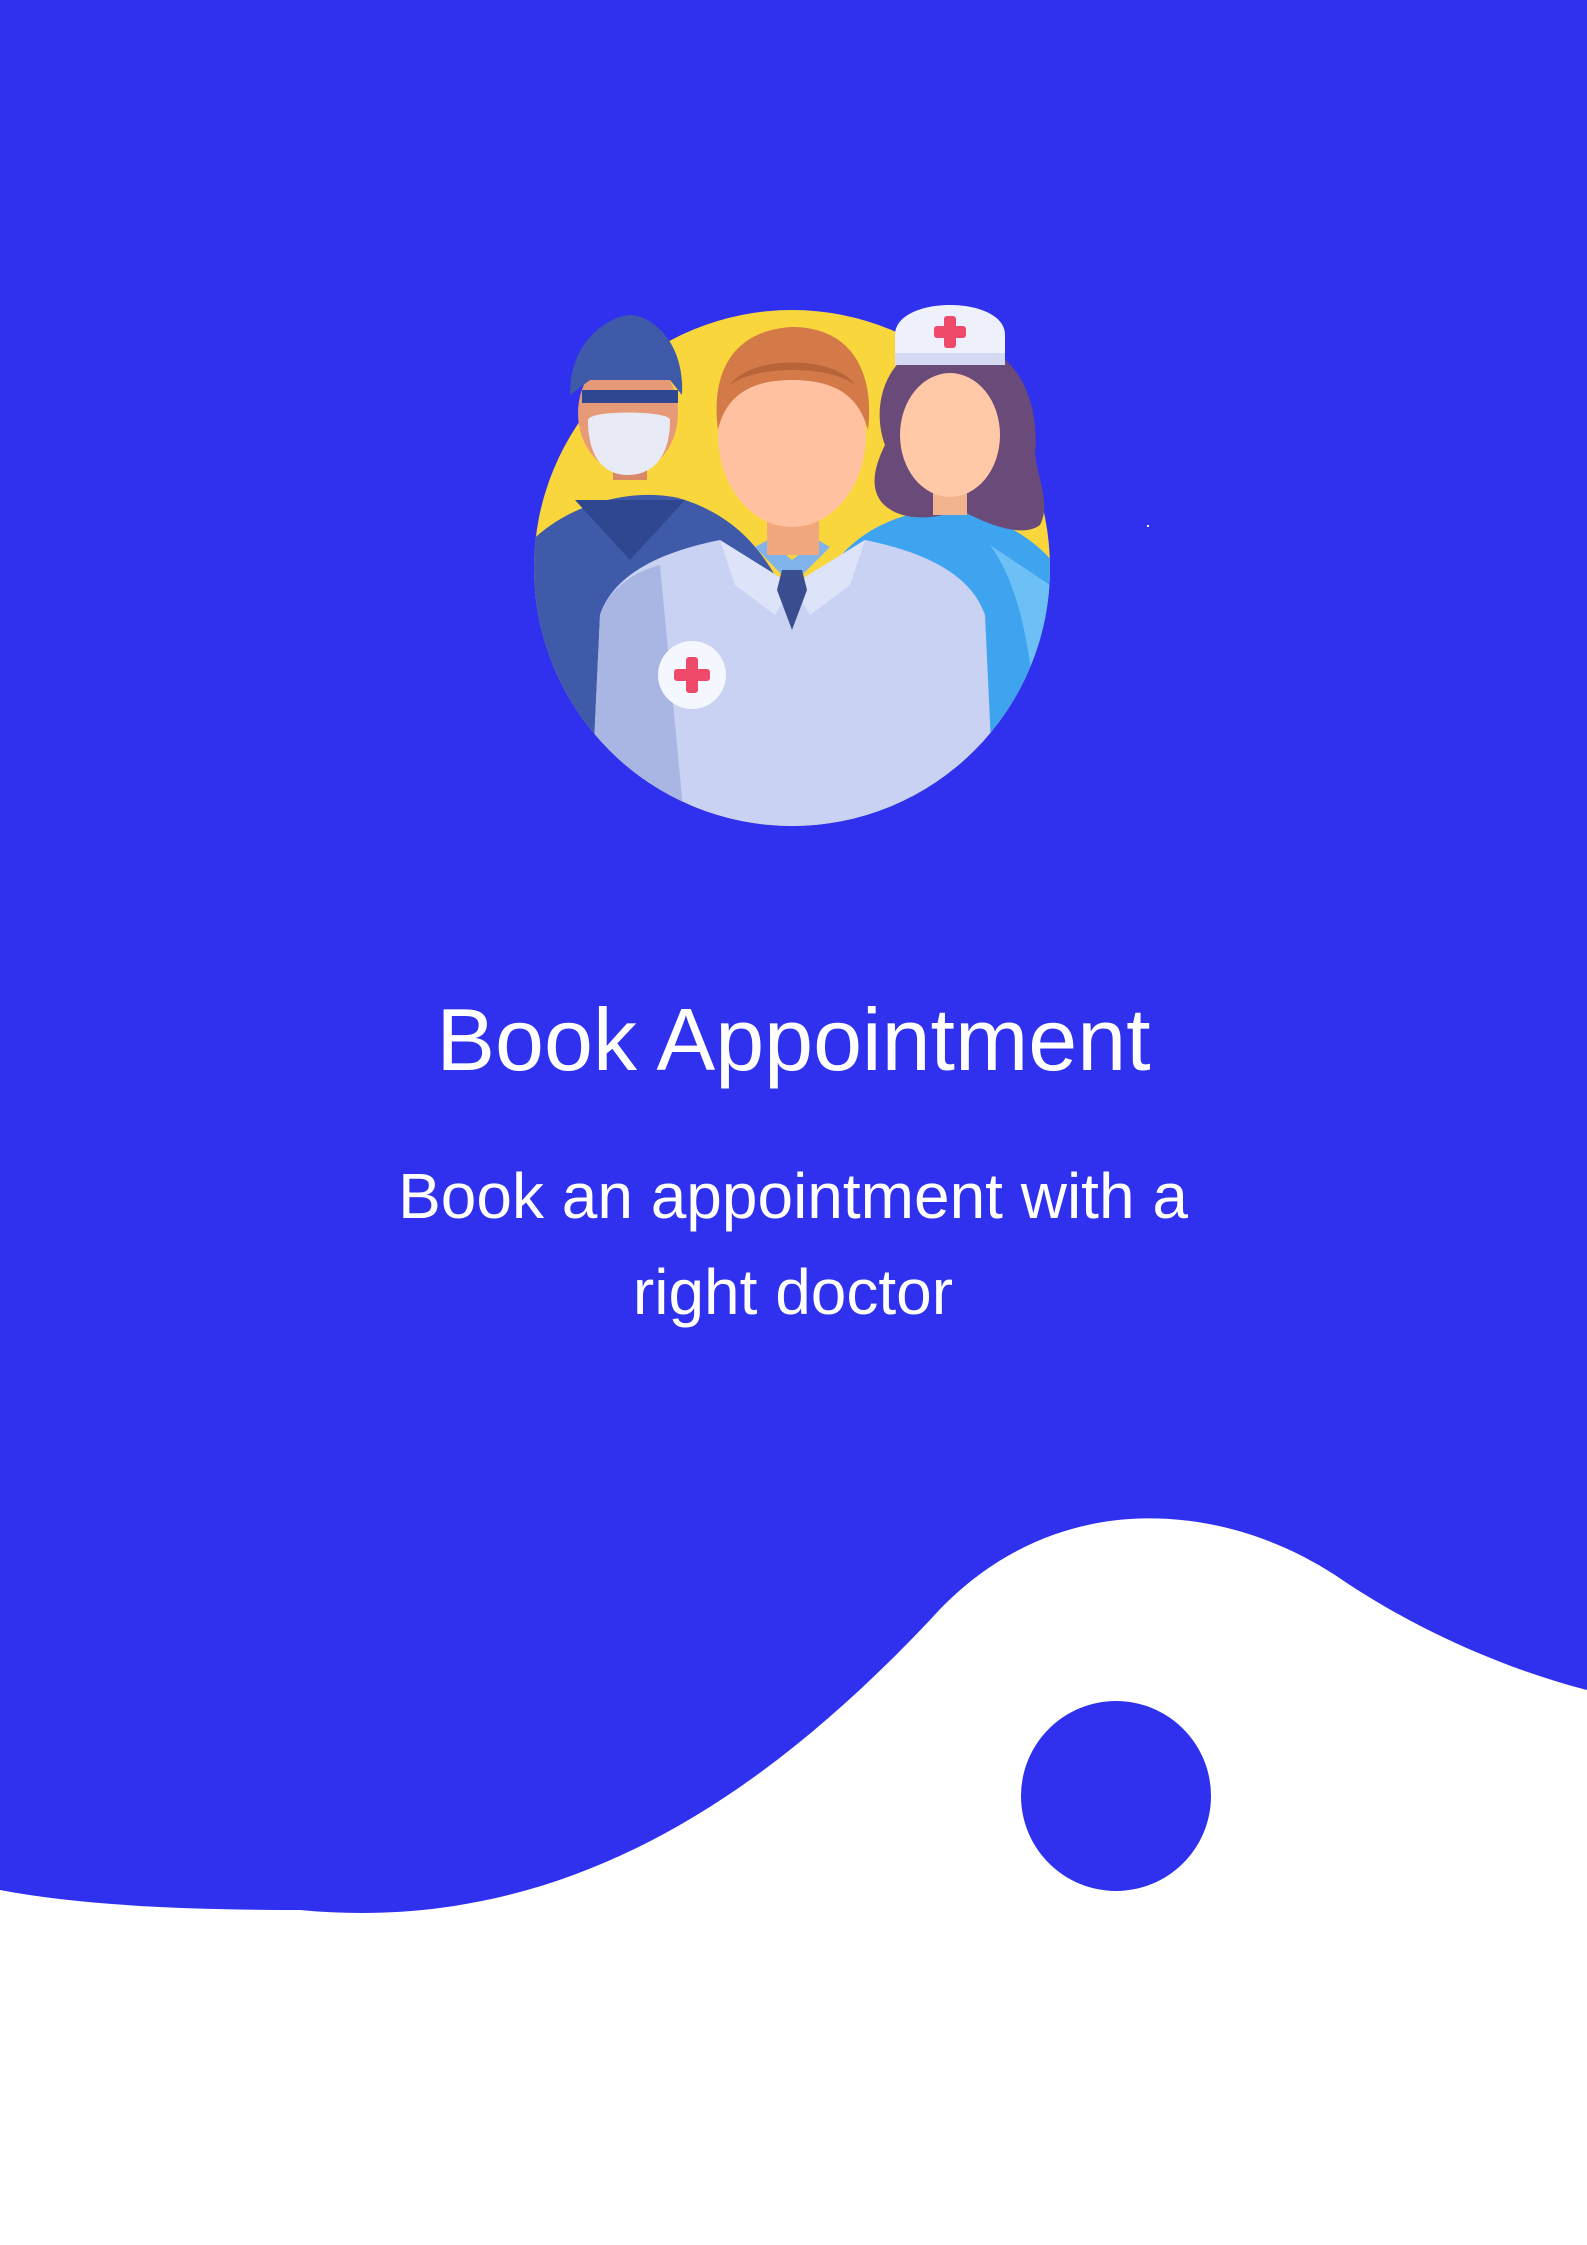 The width and height of the screenshot is (1587, 2245). What do you see at coordinates (793, 1039) in the screenshot?
I see `onboarding-title: Book Appointment` at bounding box center [793, 1039].